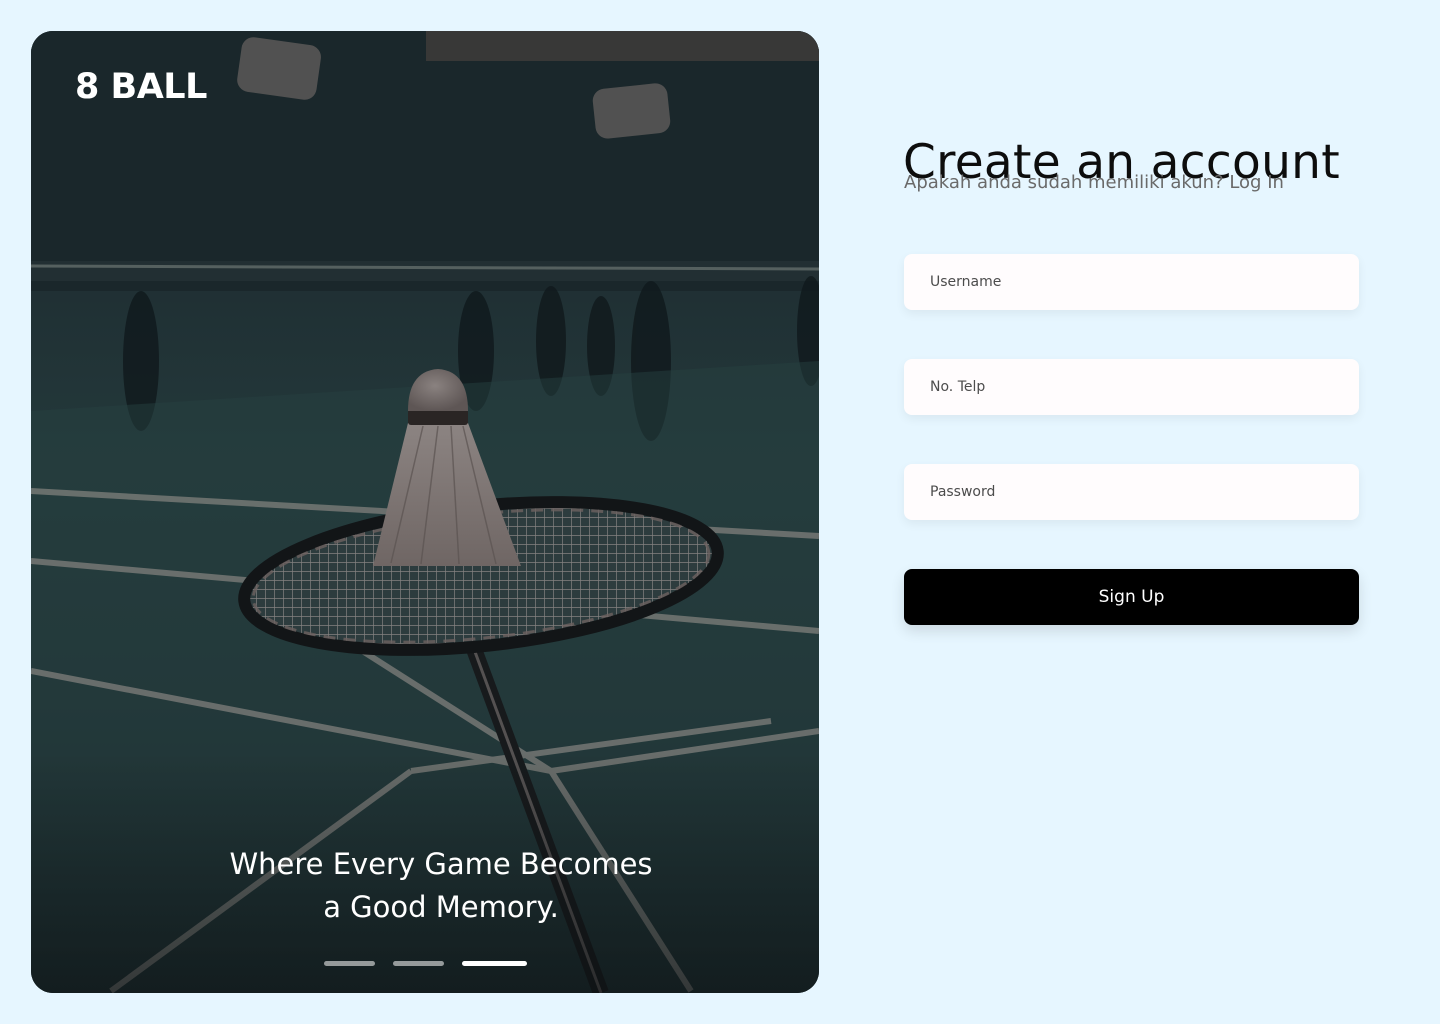 The image size is (1440, 1024). I want to click on username-input, so click(1131, 282).